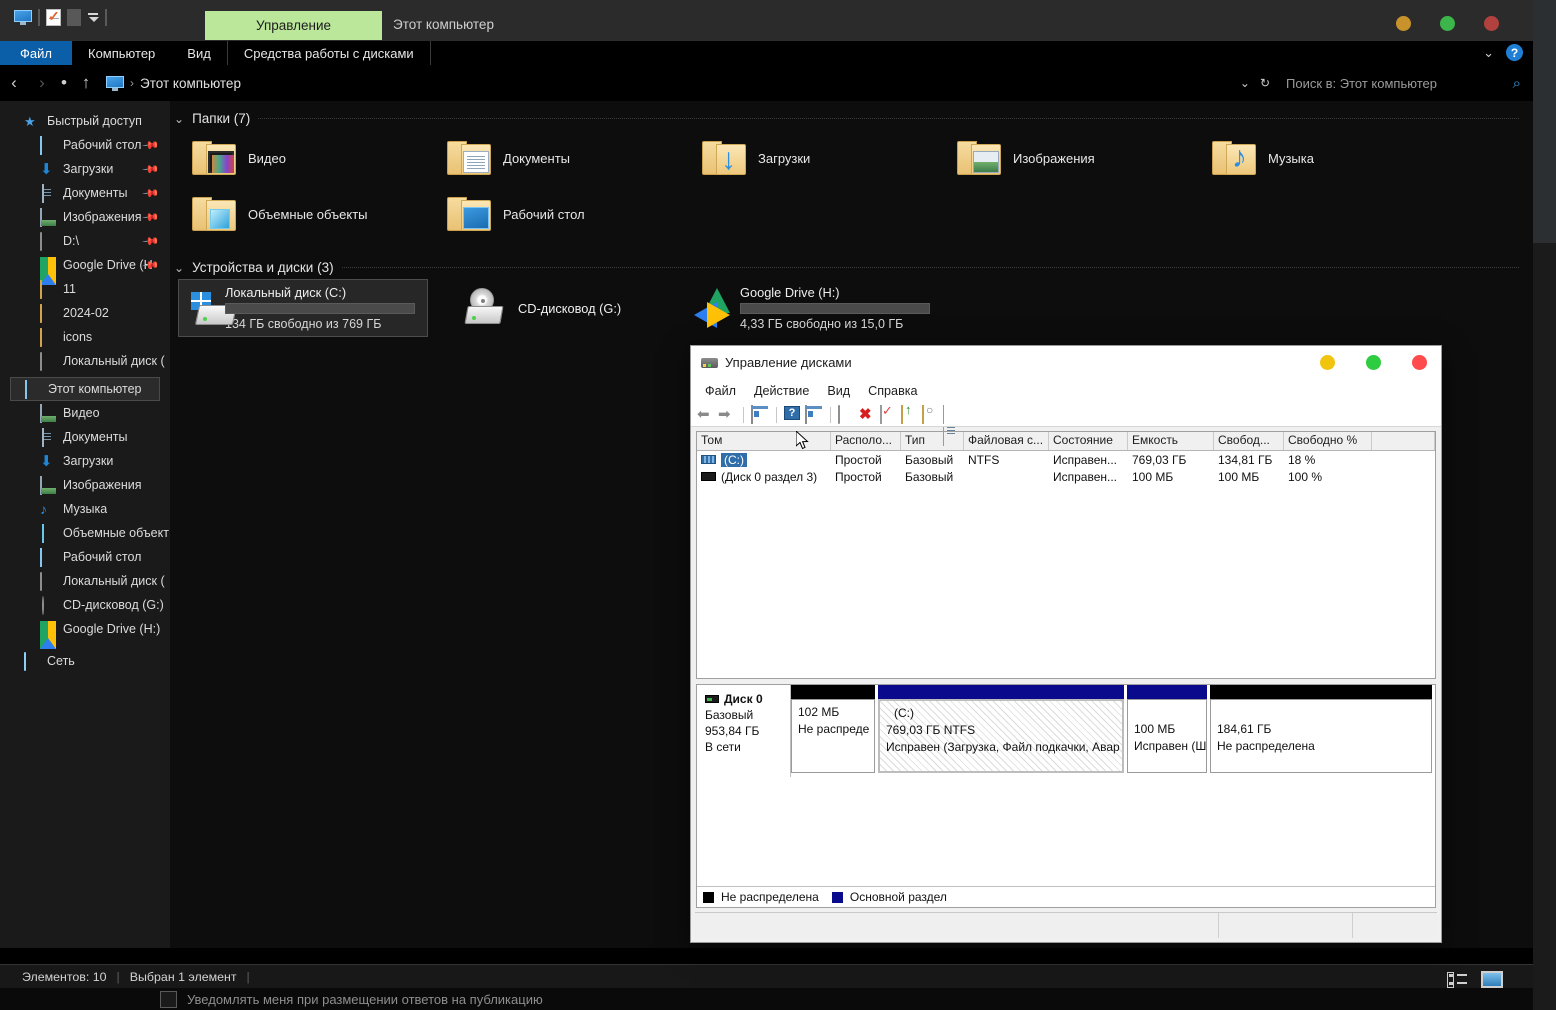  Describe the element at coordinates (781, 391) in the screenshot. I see `menu-action: Действие` at that location.